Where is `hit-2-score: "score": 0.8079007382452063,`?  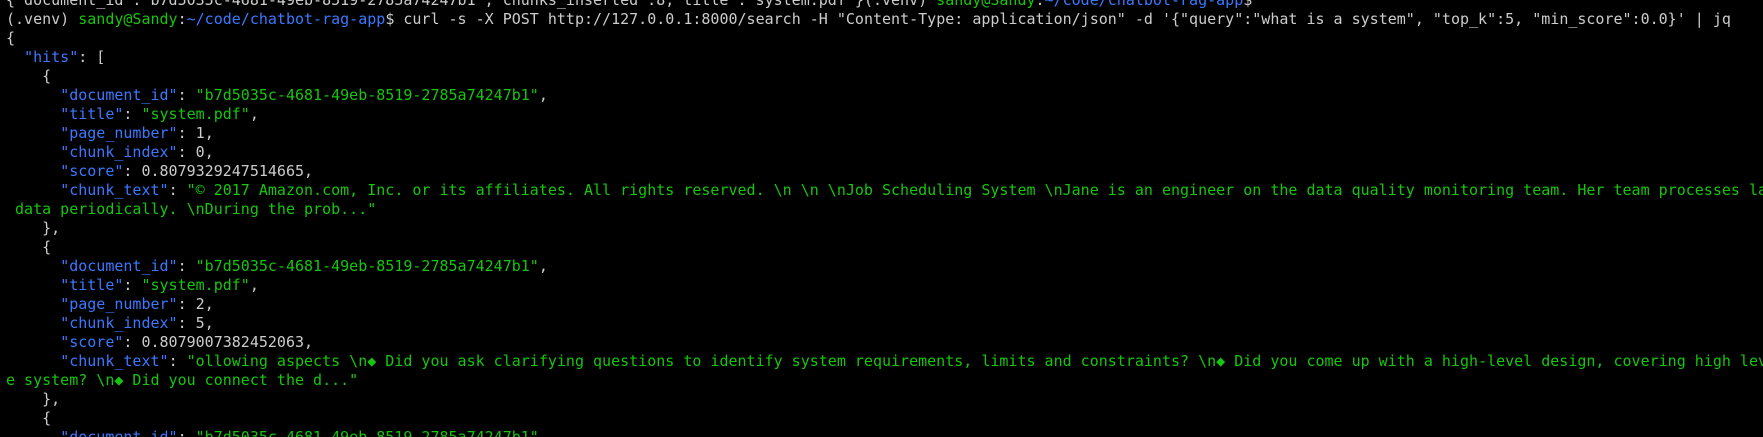 hit-2-score: "score": 0.8079007382452063, is located at coordinates (187, 342).